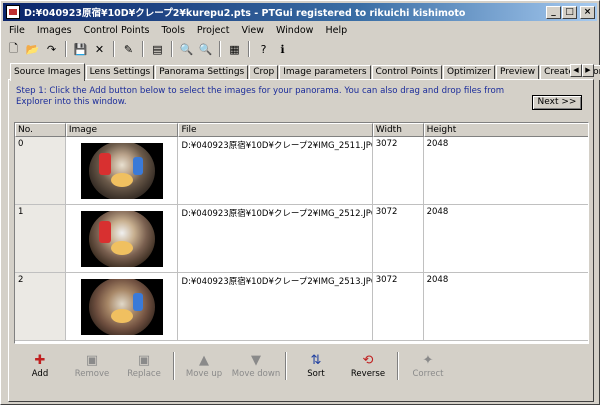  Describe the element at coordinates (428, 360) in the screenshot. I see `correct-icon: ✦` at that location.